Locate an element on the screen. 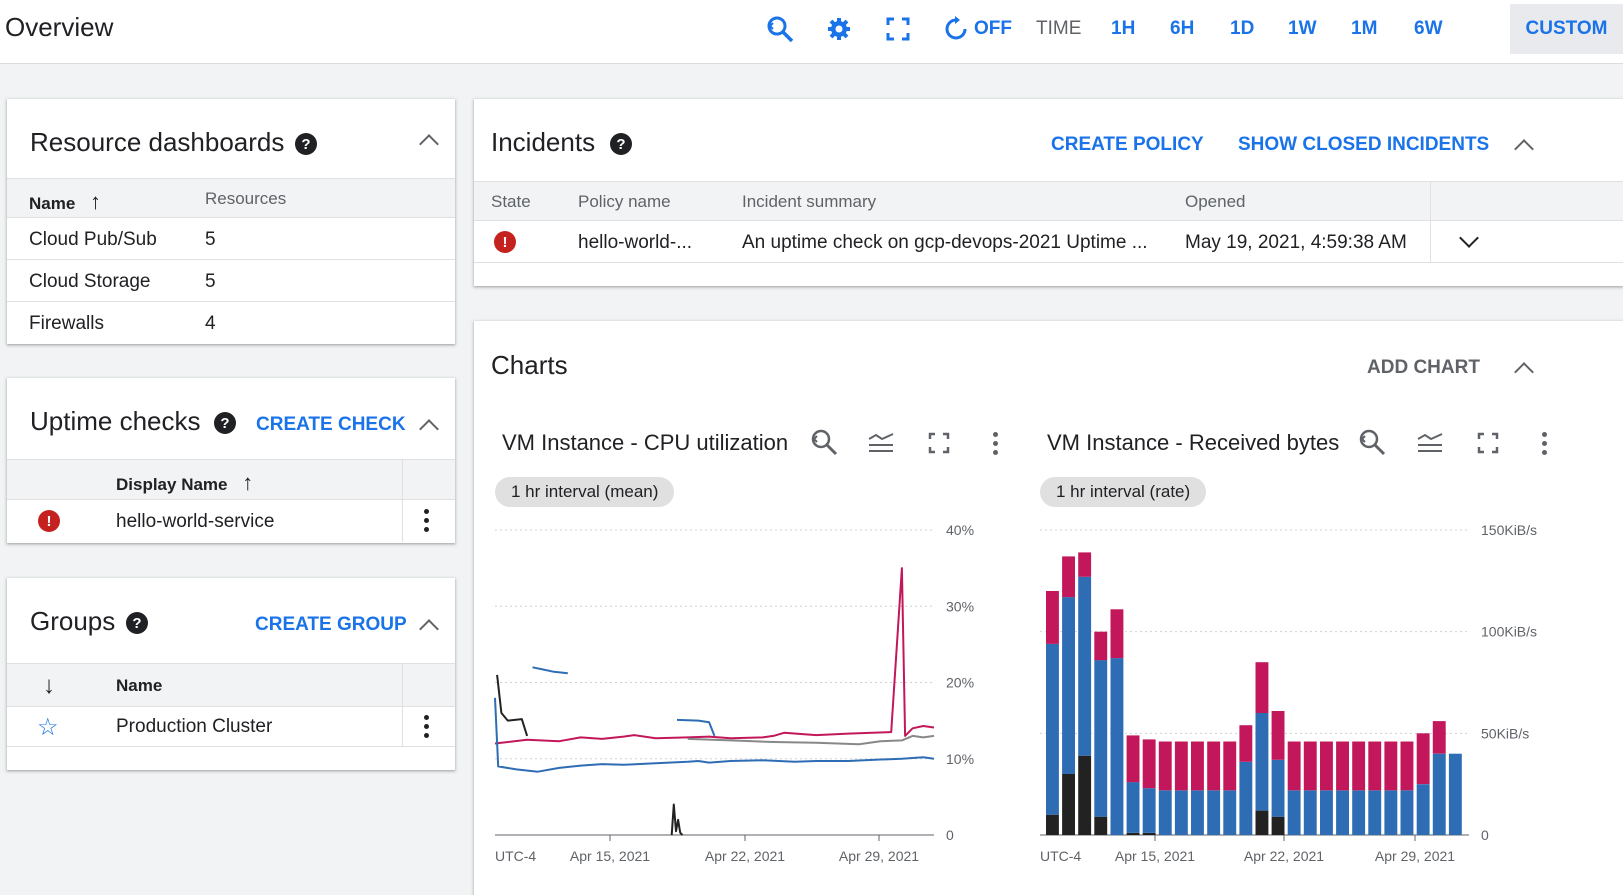 The image size is (1623, 895). row-count: 4 is located at coordinates (210, 323).